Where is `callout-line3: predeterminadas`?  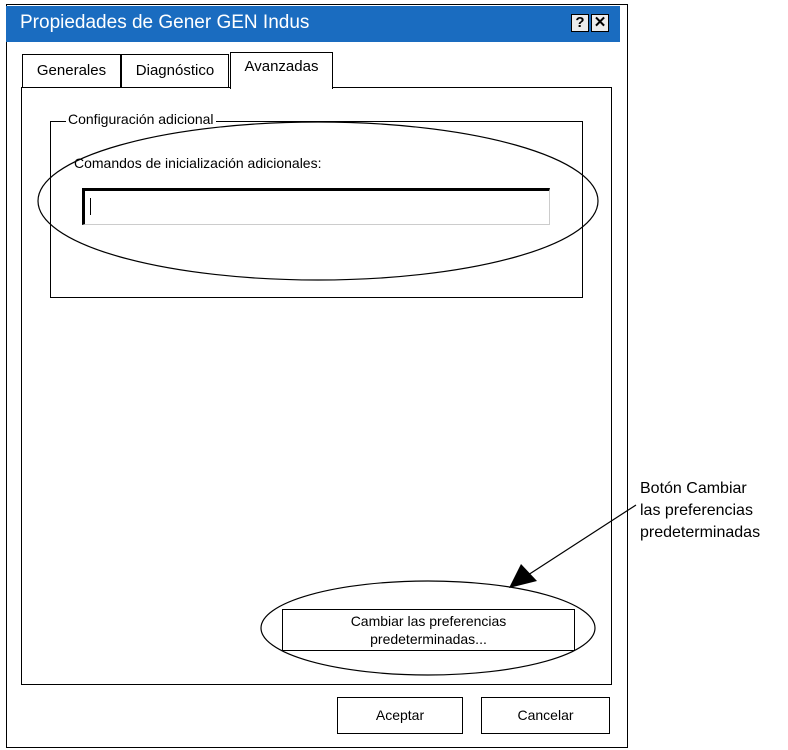
callout-line3: predeterminadas is located at coordinates (700, 532).